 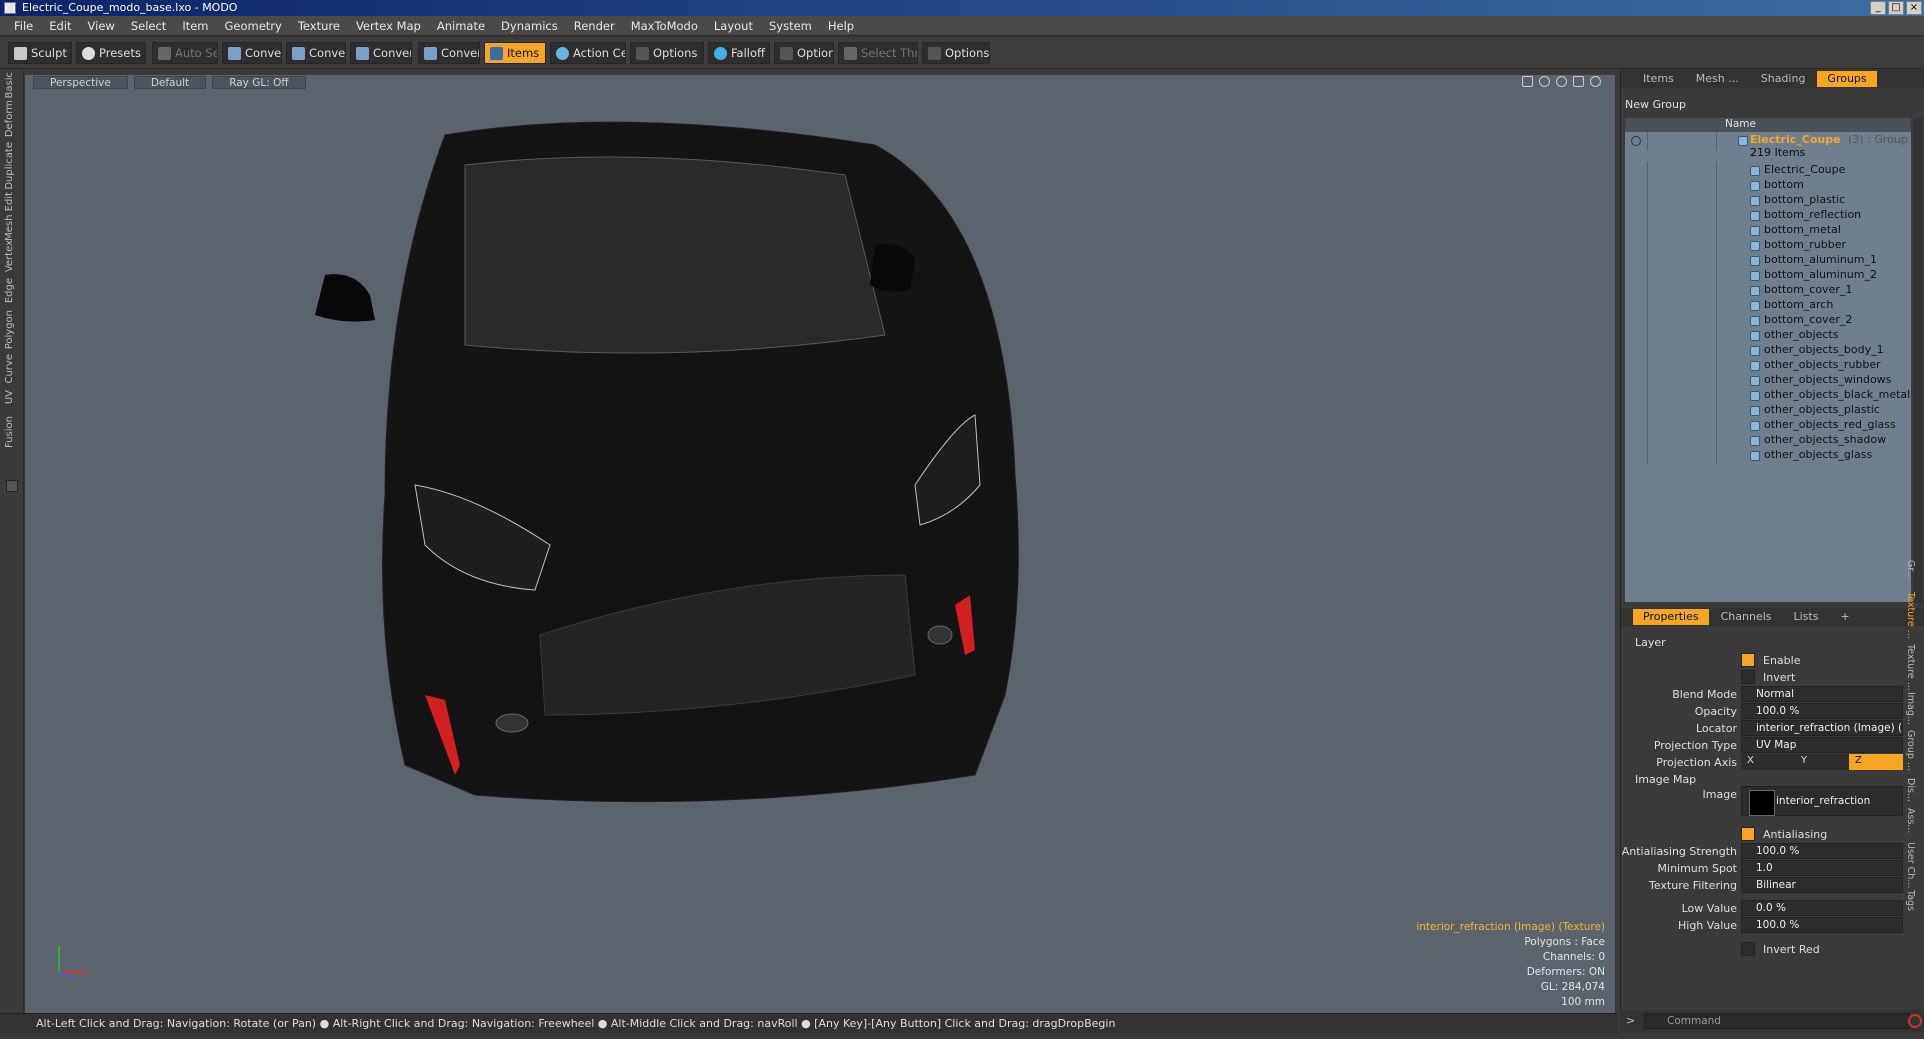 What do you see at coordinates (9, 329) in the screenshot?
I see `tab-polygon: Polygon` at bounding box center [9, 329].